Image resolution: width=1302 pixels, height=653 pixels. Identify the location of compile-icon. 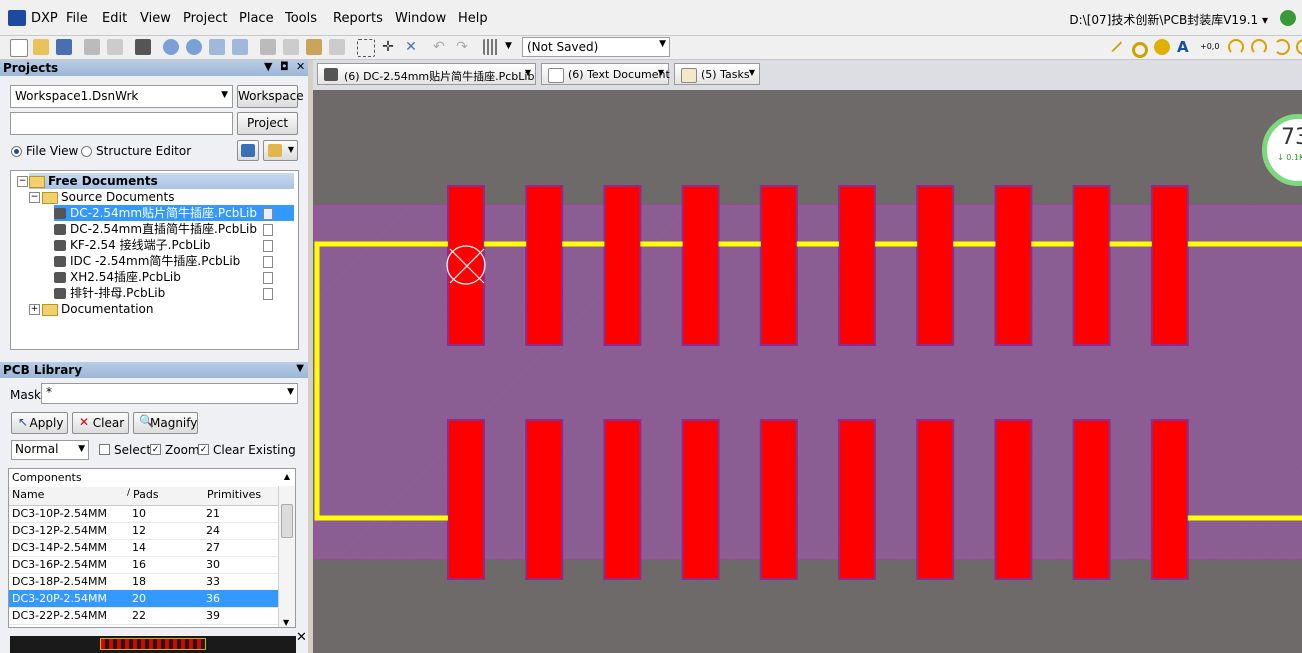
(248, 150).